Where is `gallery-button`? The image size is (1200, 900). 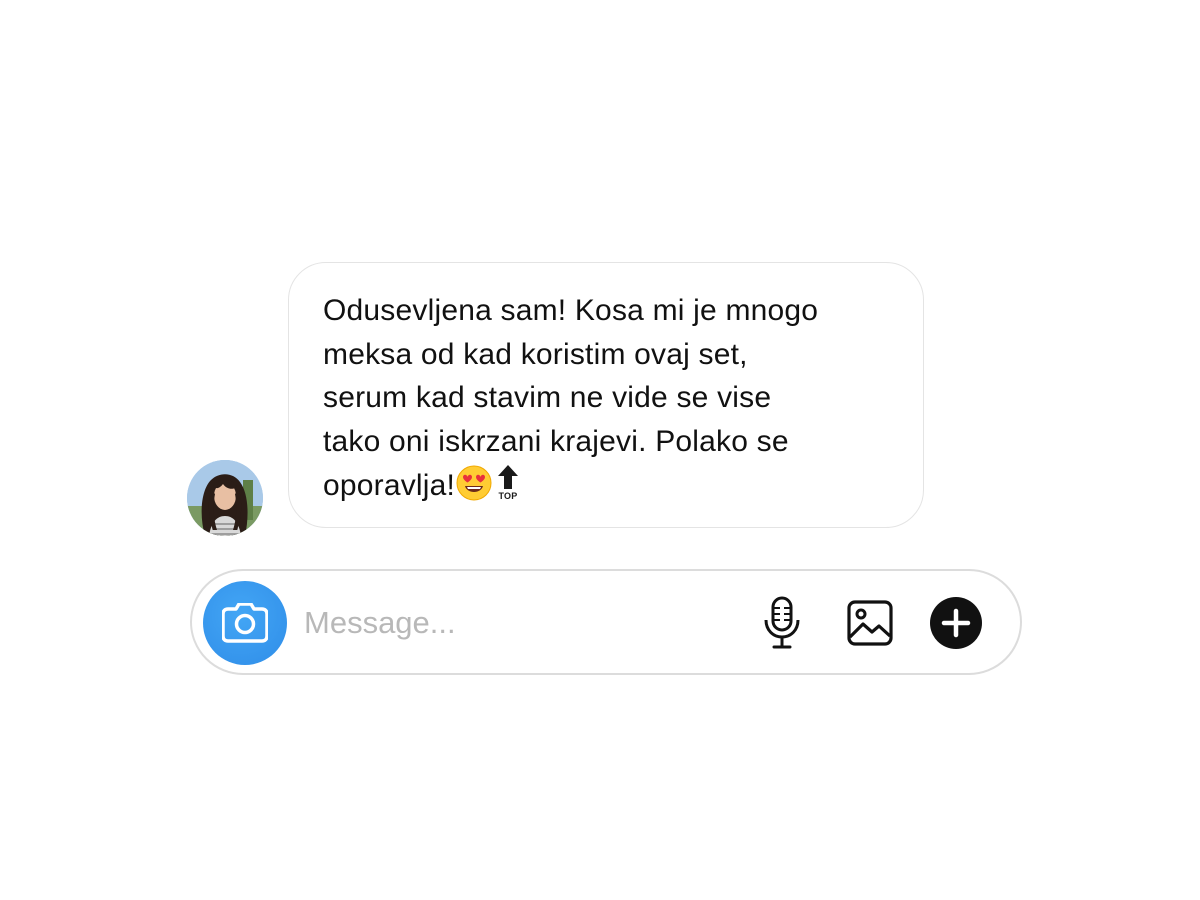
gallery-button is located at coordinates (870, 623).